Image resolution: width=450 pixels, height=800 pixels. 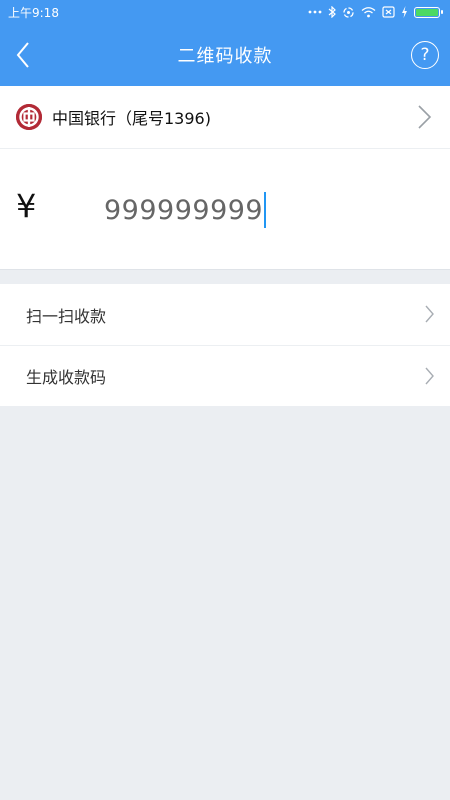 What do you see at coordinates (66, 316) in the screenshot?
I see `menu-item-label: 扫一扫收款` at bounding box center [66, 316].